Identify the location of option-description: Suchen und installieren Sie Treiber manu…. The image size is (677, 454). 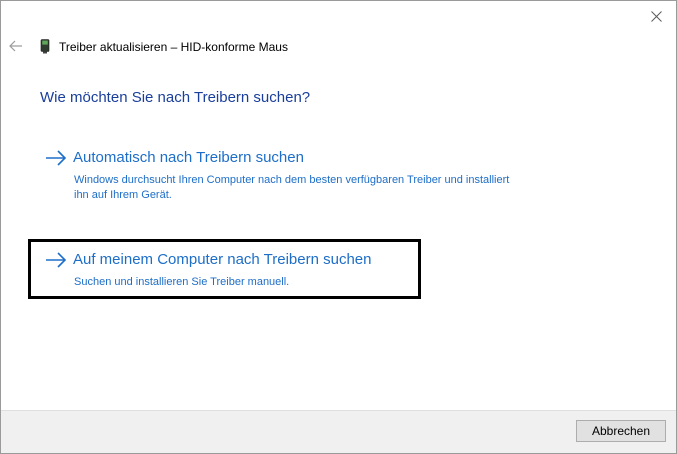
(182, 282).